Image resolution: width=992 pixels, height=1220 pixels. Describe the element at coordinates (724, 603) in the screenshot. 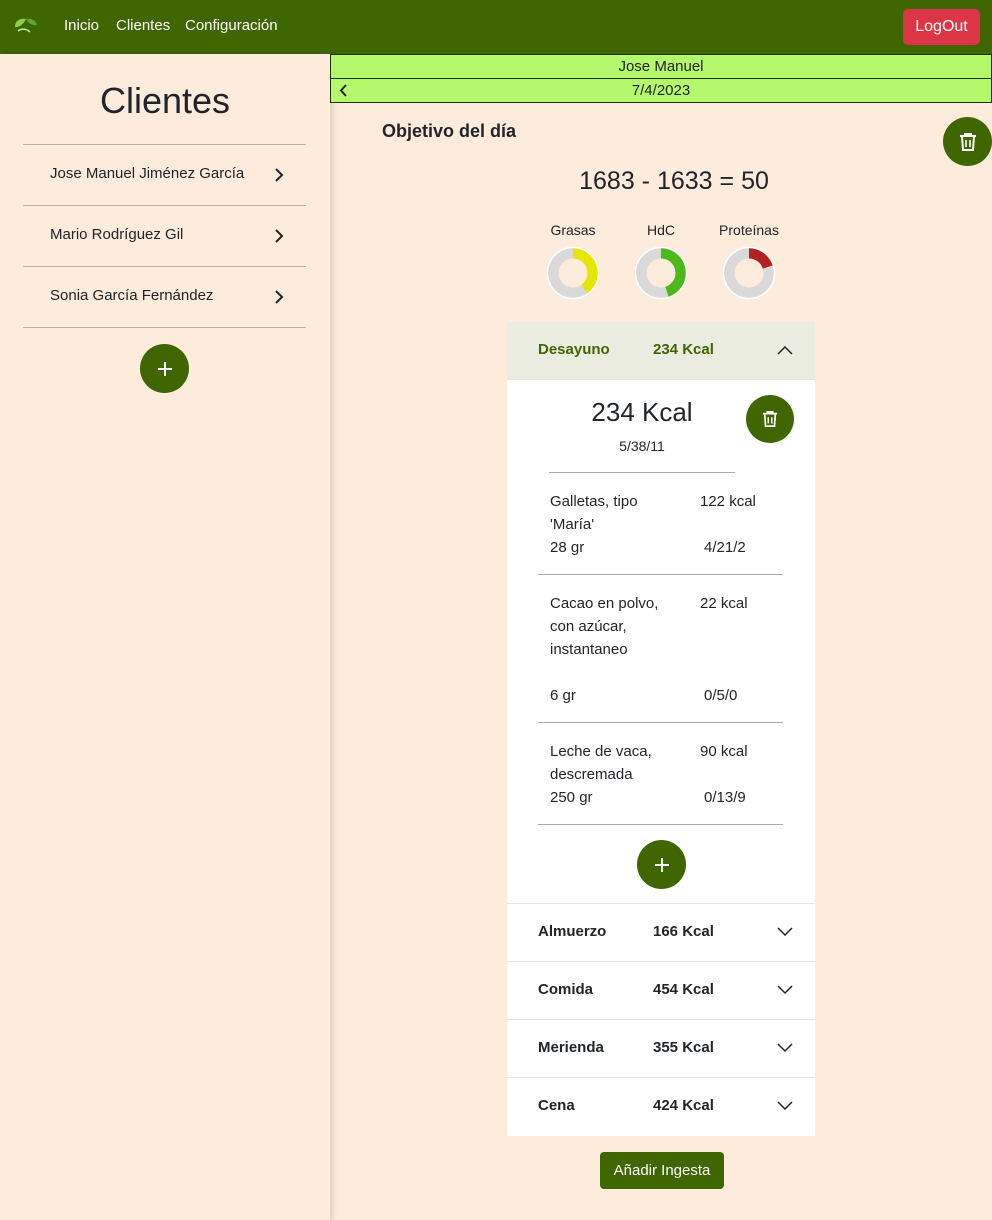

I see `food-kcal: 22 kcal` at that location.